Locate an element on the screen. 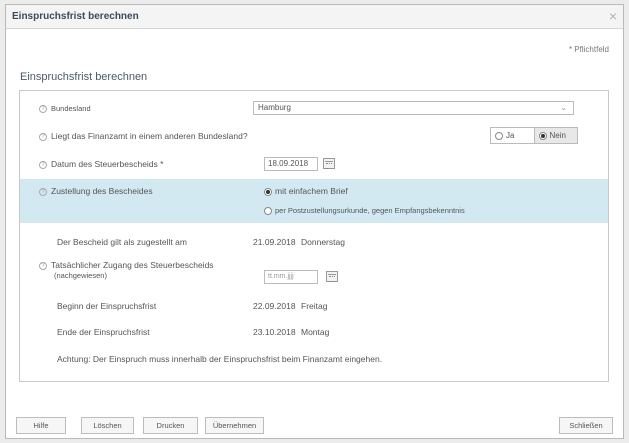 The image size is (629, 443). tatsaechlicher-zugang-input: tt.mm.jjjj is located at coordinates (291, 277).